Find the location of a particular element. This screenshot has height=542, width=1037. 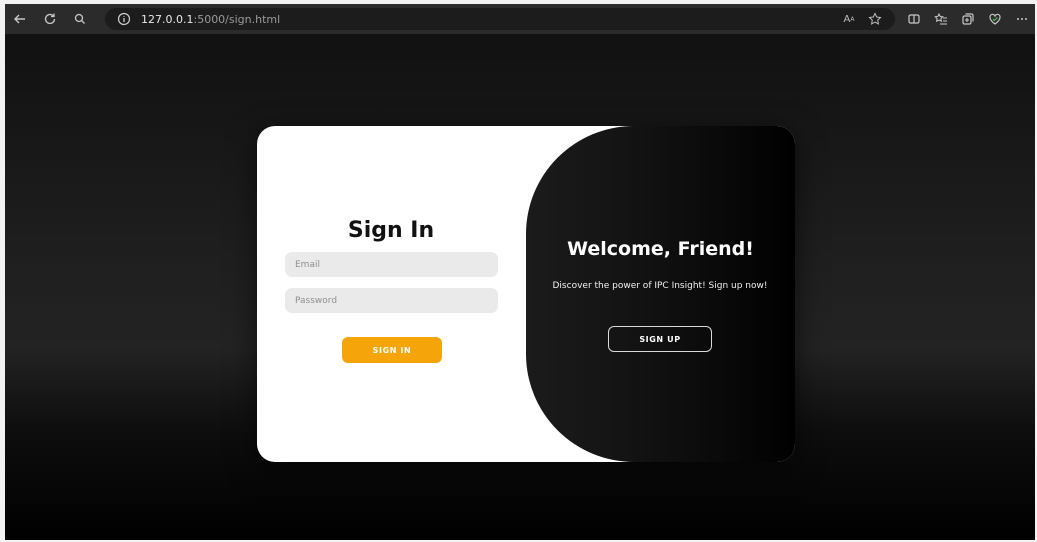

browser-toolbar: 127.0.0.1:5000/sign.html AA is located at coordinates (520, 19).